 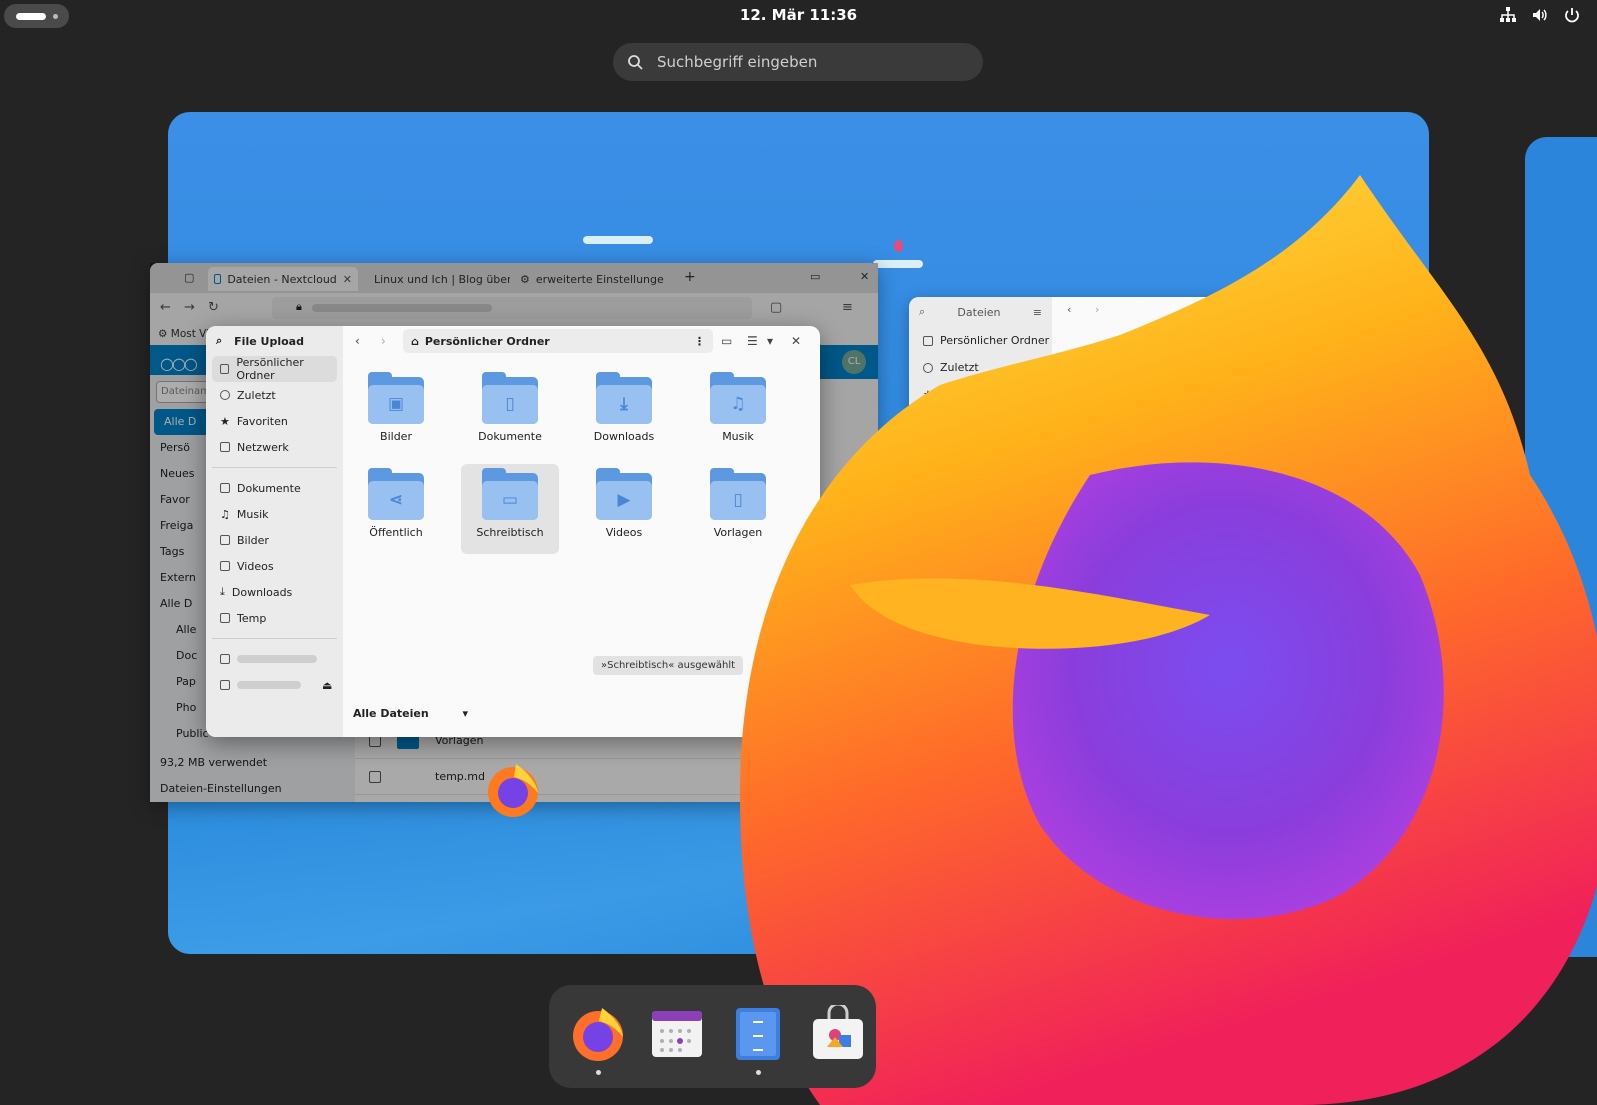 I want to click on reload-icon: ↻, so click(x=213, y=307).